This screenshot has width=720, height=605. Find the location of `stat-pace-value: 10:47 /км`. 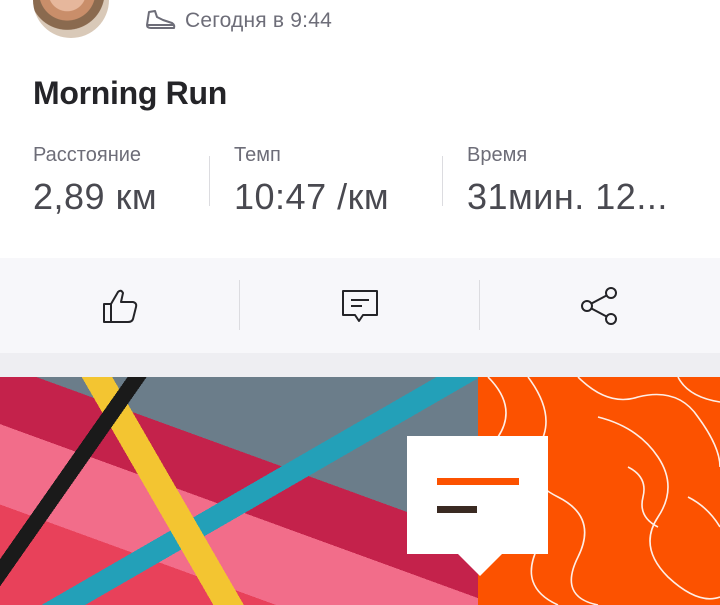

stat-pace-value: 10:47 /км is located at coordinates (312, 196).